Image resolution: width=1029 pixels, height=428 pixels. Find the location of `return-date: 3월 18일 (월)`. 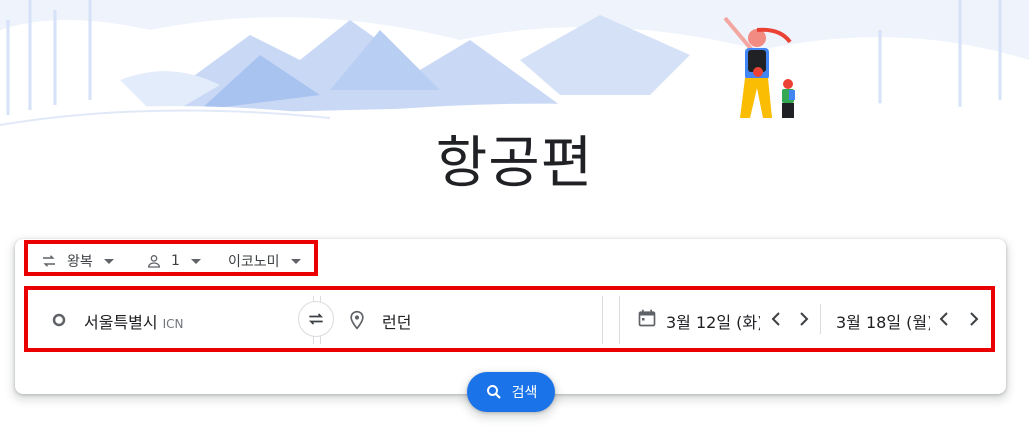

return-date: 3월 18일 (월) is located at coordinates (883, 322).